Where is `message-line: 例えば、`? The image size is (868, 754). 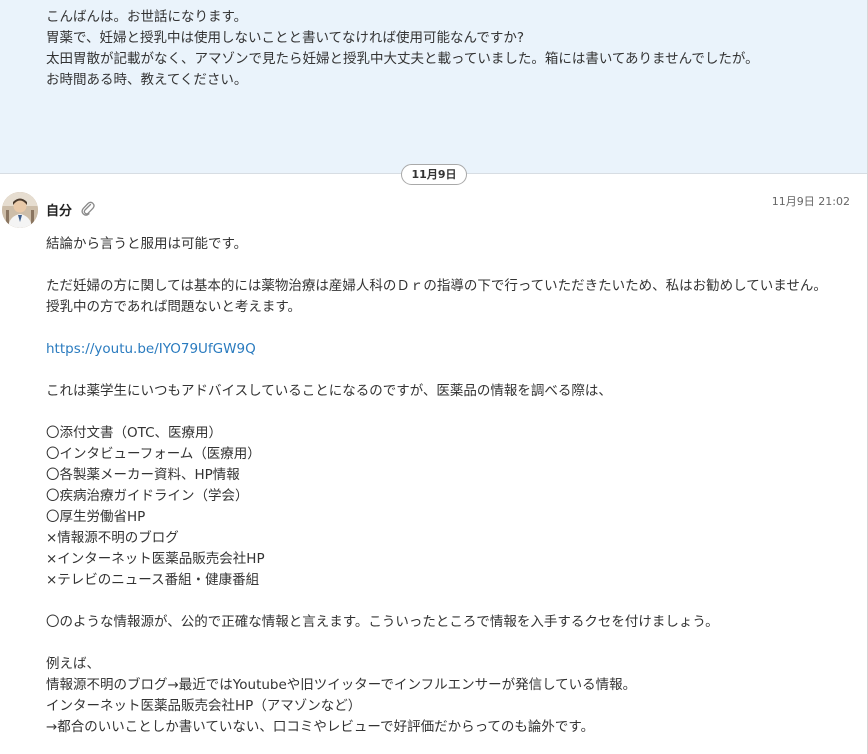 message-line: 例えば、 is located at coordinates (73, 664).